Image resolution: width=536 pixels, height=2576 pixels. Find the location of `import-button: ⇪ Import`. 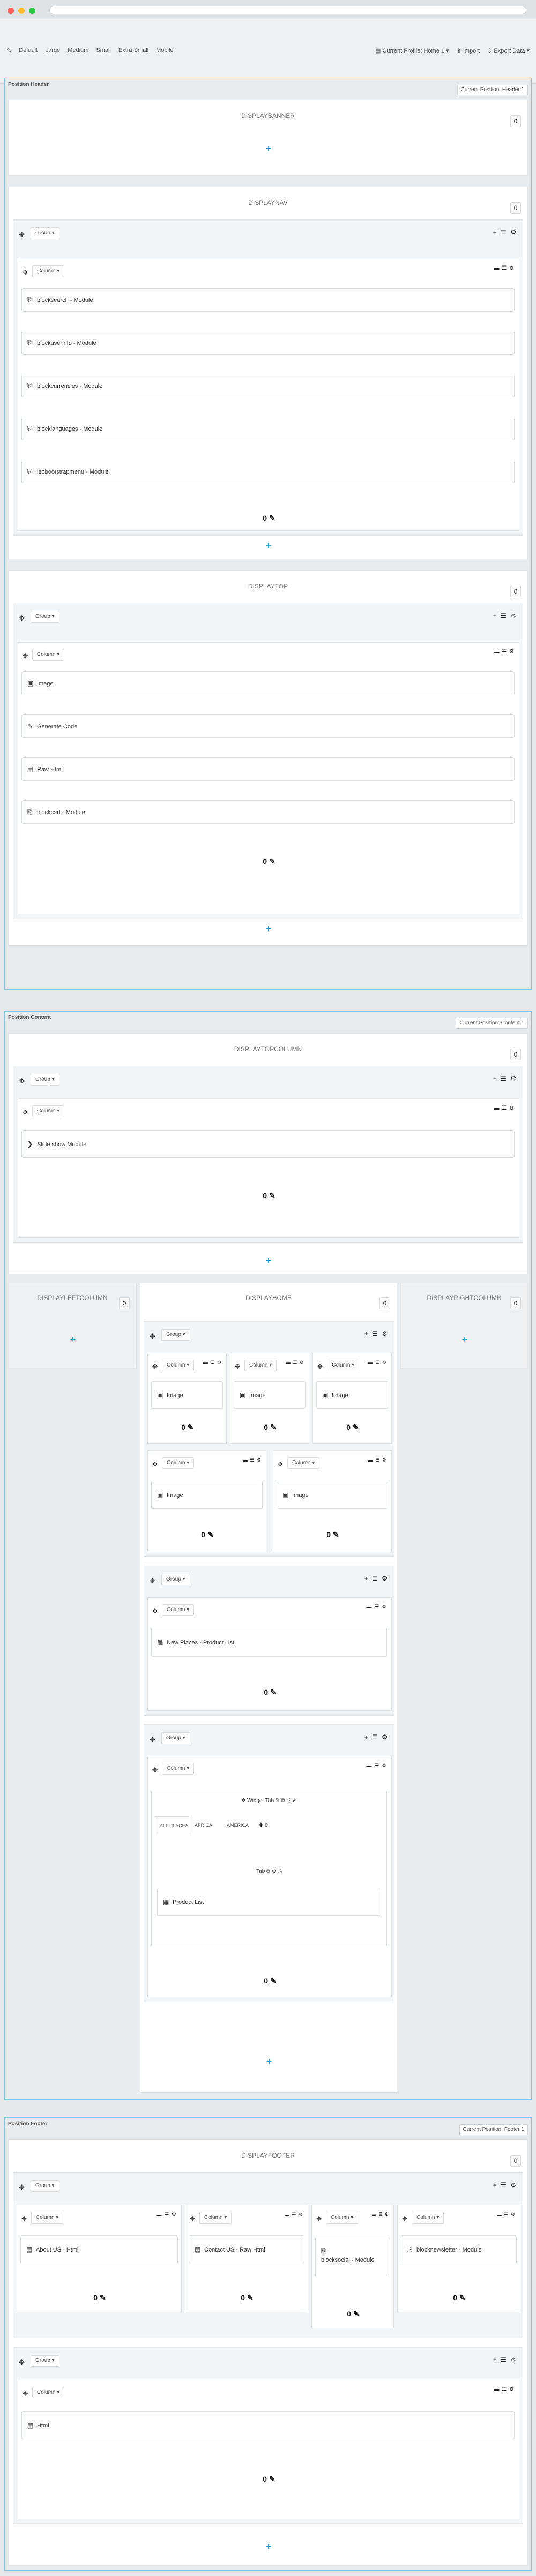

import-button: ⇪ Import is located at coordinates (468, 50).